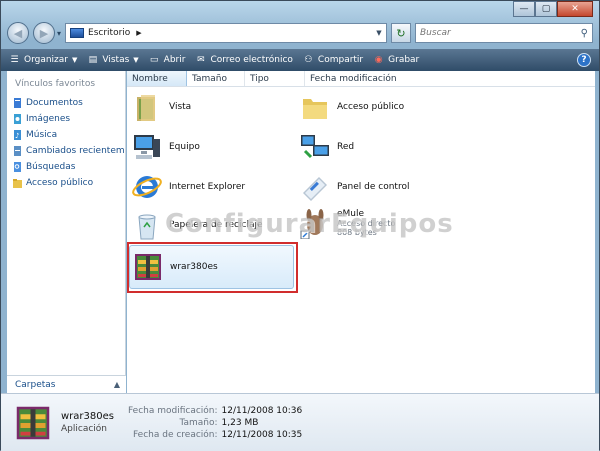 This screenshot has height=451, width=600. I want to click on item-label: Vista, so click(180, 107).